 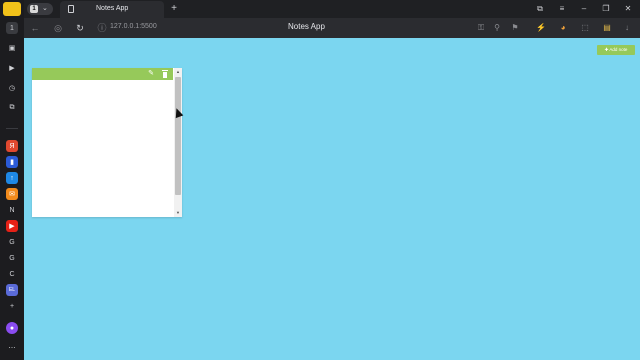 I want to click on new-tab-plus-icon: +, so click(x=174, y=9).